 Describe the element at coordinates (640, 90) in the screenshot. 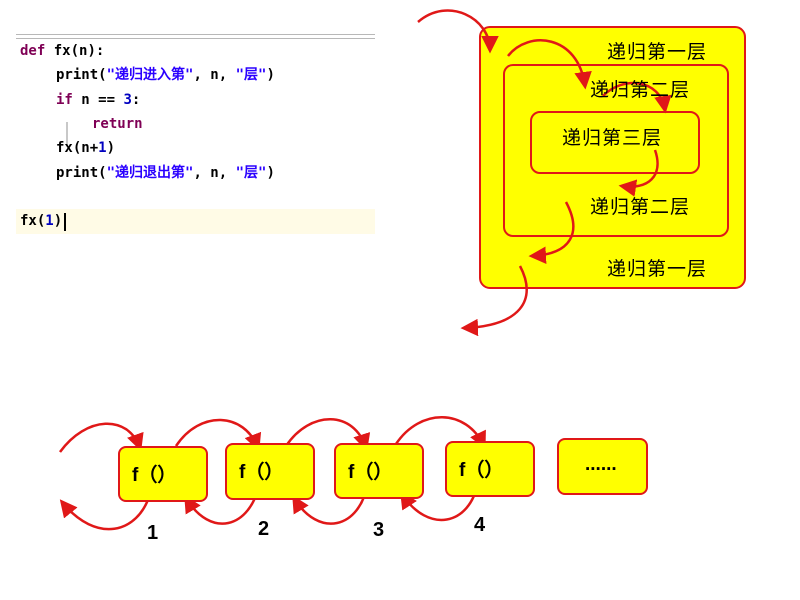

I see `layer-2-enter-label: 递归第二层` at that location.